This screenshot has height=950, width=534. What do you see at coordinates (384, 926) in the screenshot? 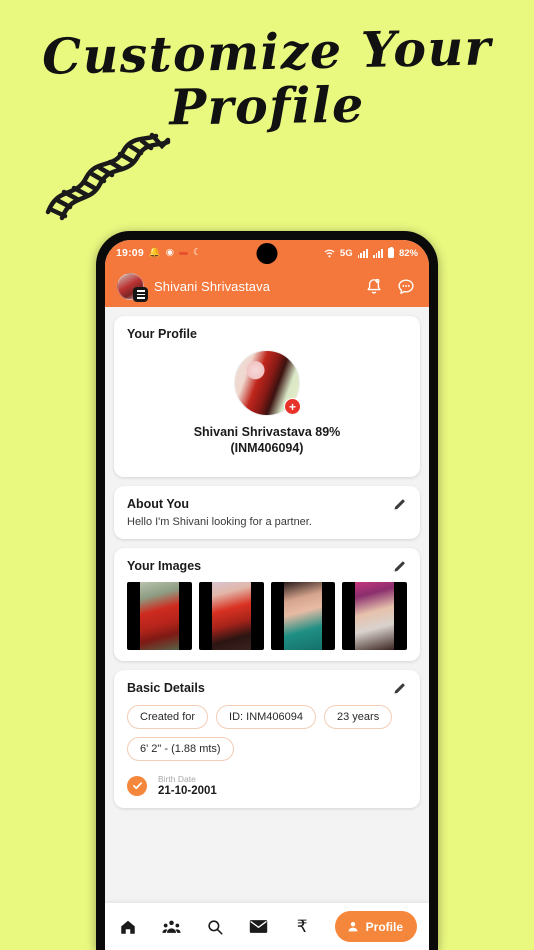
I see `nav-profile-label: Profile` at bounding box center [384, 926].